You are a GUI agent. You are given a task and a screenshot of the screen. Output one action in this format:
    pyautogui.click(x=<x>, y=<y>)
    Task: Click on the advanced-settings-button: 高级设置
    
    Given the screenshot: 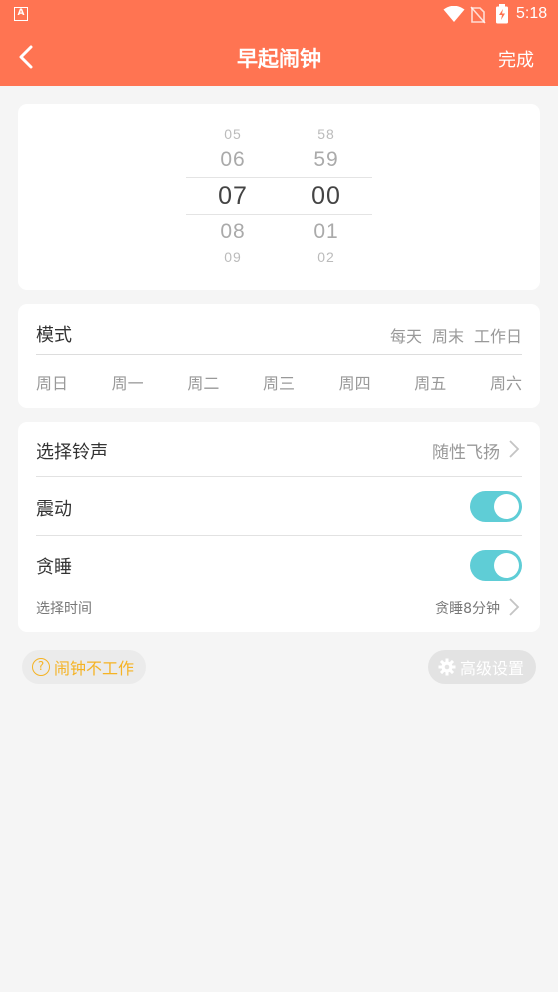 What is the action you would take?
    pyautogui.click(x=481, y=667)
    